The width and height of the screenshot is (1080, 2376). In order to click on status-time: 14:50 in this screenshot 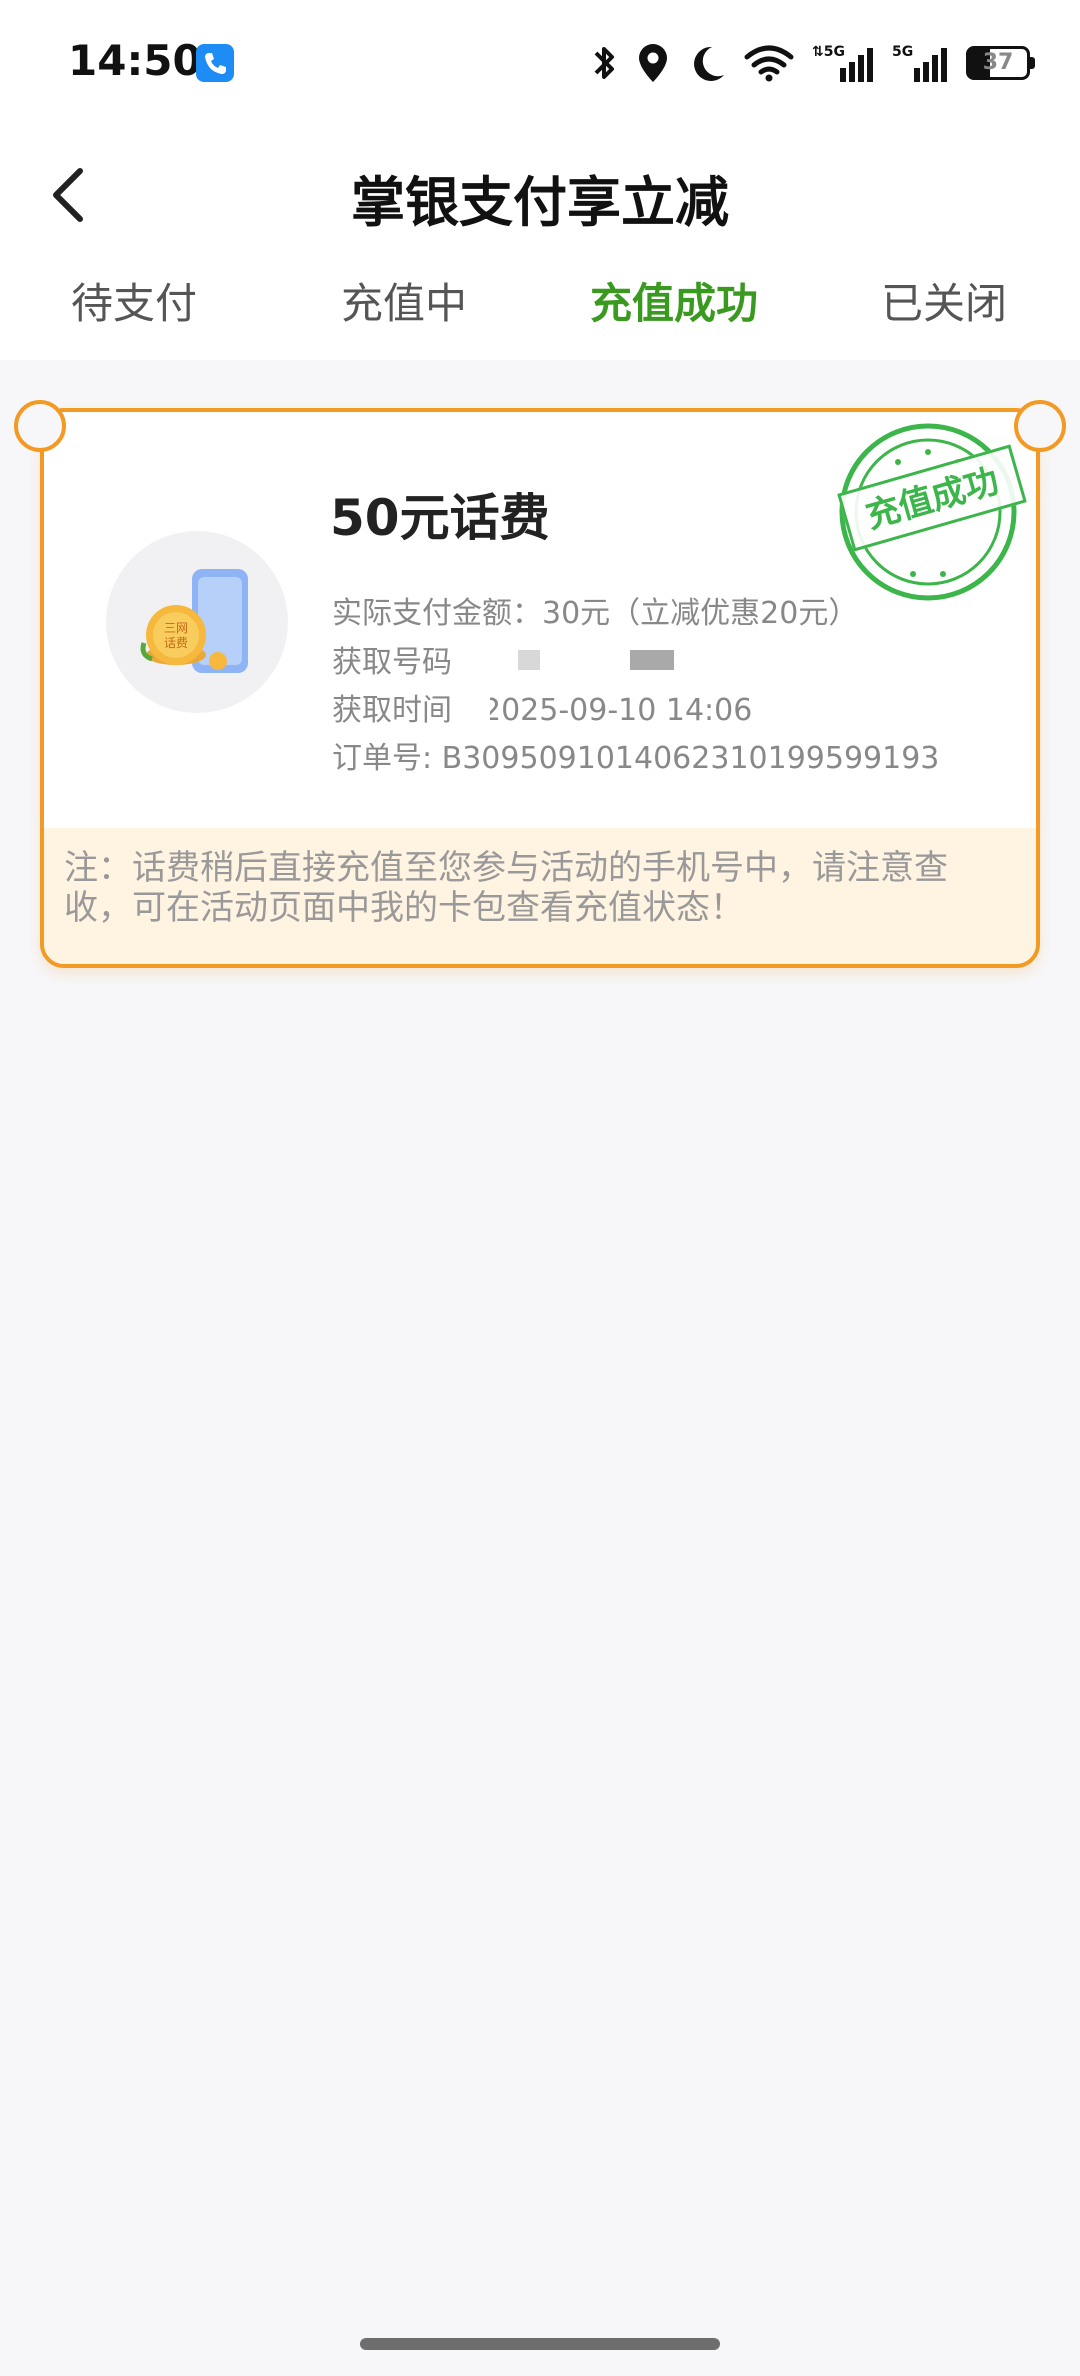, I will do `click(135, 60)`.